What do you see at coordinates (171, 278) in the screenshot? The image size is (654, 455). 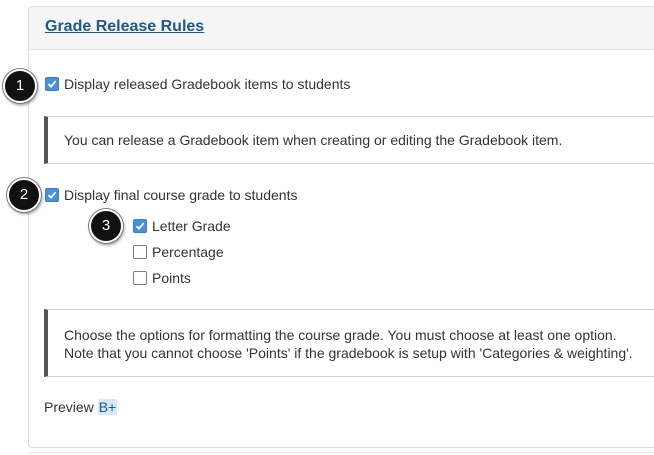 I see `points-label: Points` at bounding box center [171, 278].